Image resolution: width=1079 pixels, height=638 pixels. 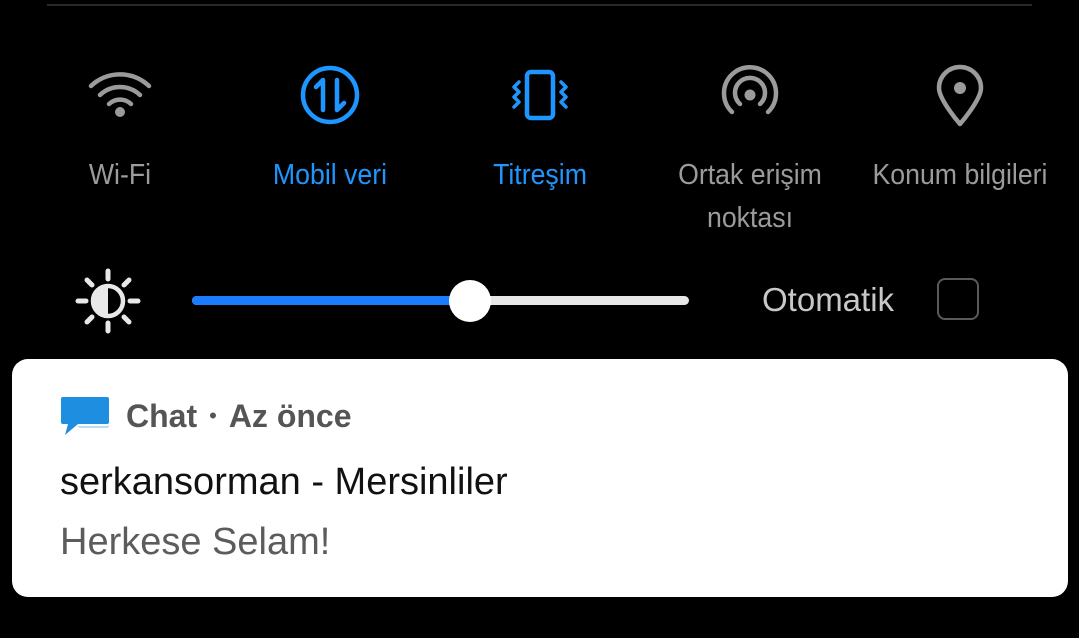 I want to click on auto-brightness-label: Otomatik, so click(x=828, y=299).